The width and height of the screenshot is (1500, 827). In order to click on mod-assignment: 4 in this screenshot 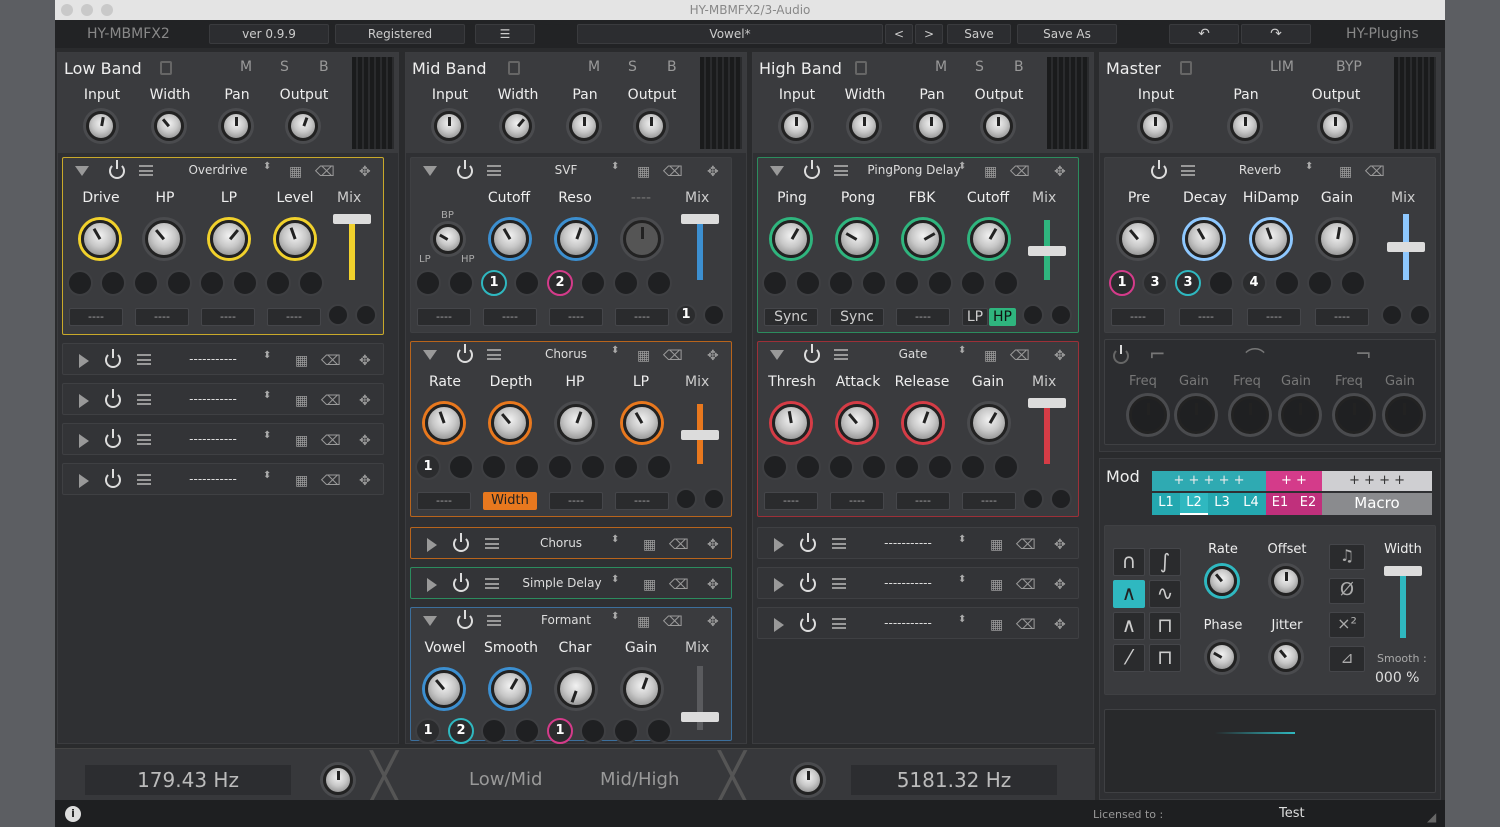, I will do `click(1254, 283)`.